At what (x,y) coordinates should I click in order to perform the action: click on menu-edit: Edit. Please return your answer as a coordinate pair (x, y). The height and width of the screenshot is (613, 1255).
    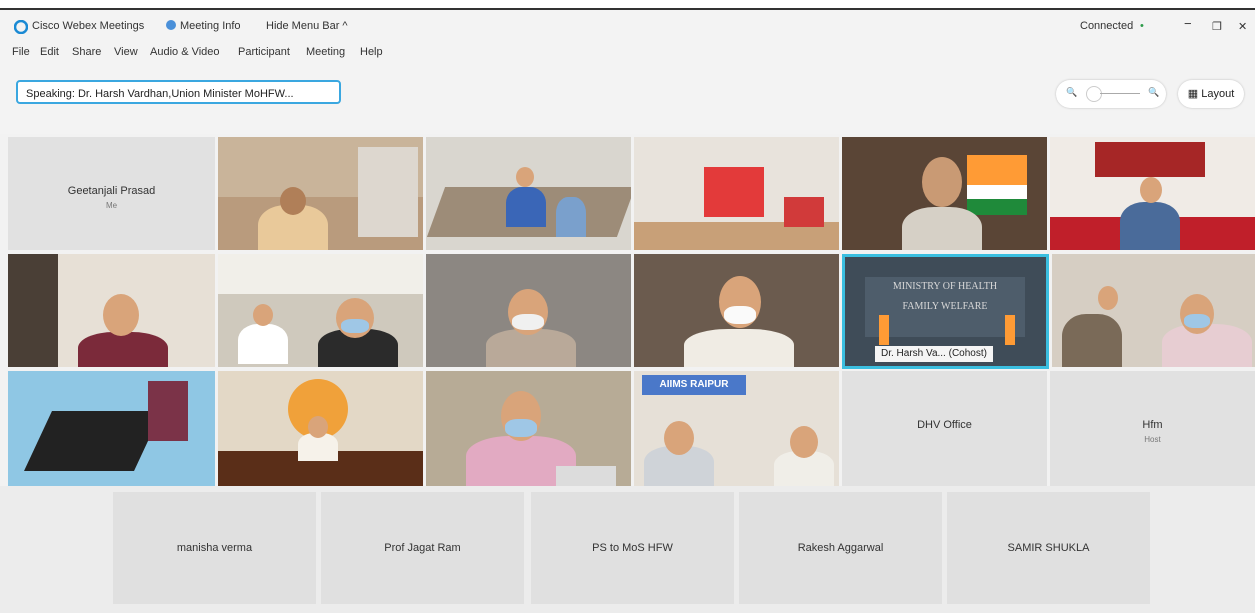
    Looking at the image, I should click on (49, 52).